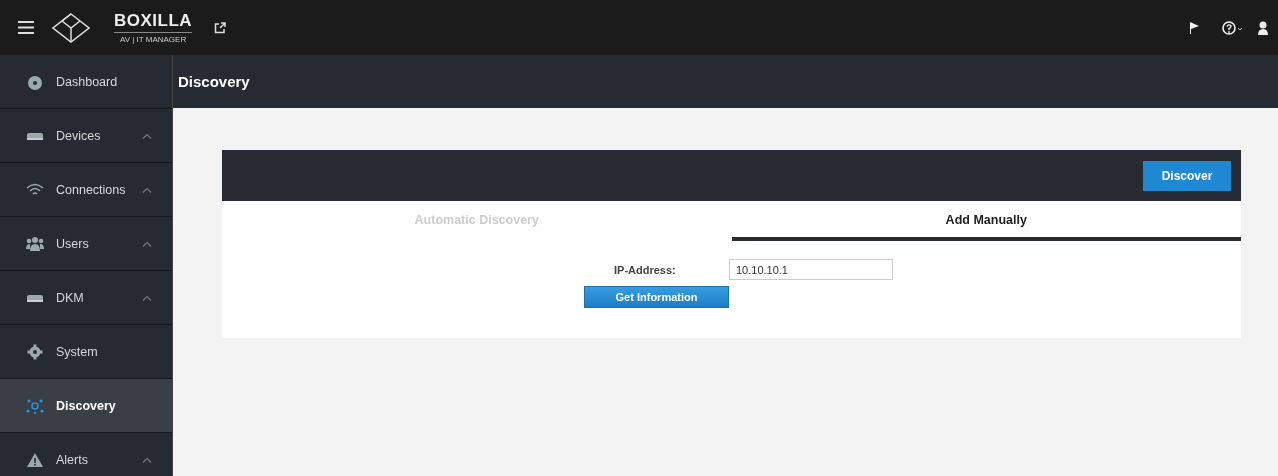 The width and height of the screenshot is (1278, 476). I want to click on external-link-icon, so click(220, 27).